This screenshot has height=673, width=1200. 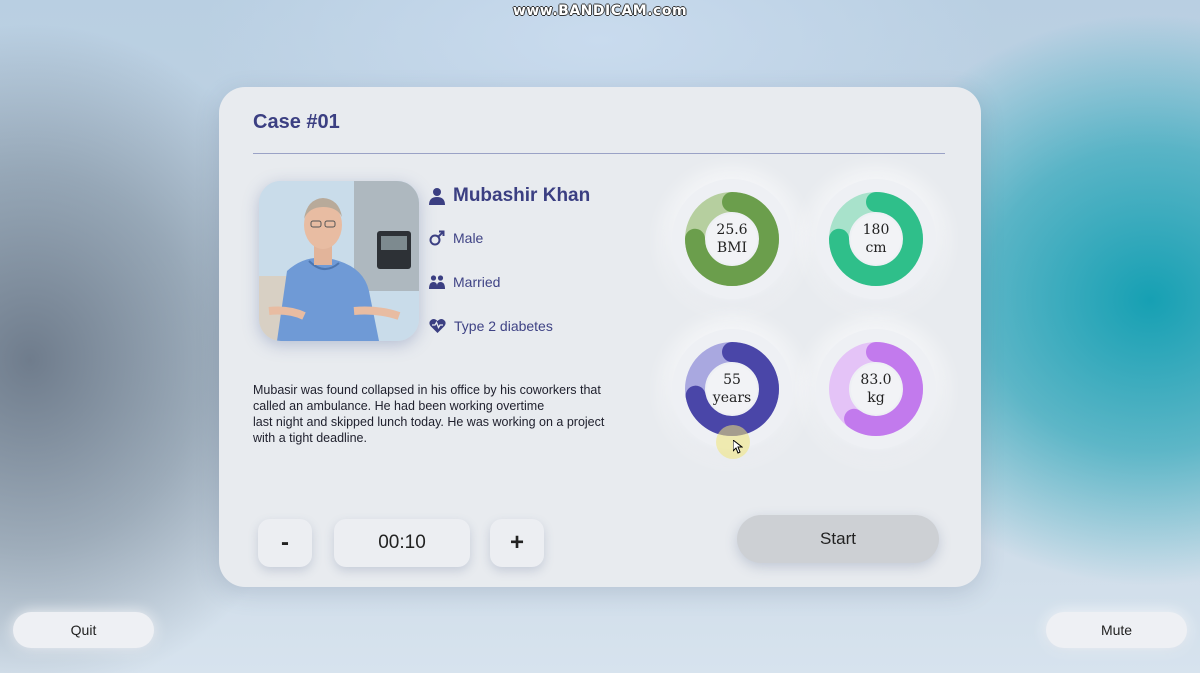 I want to click on start-button: Start, so click(x=838, y=539).